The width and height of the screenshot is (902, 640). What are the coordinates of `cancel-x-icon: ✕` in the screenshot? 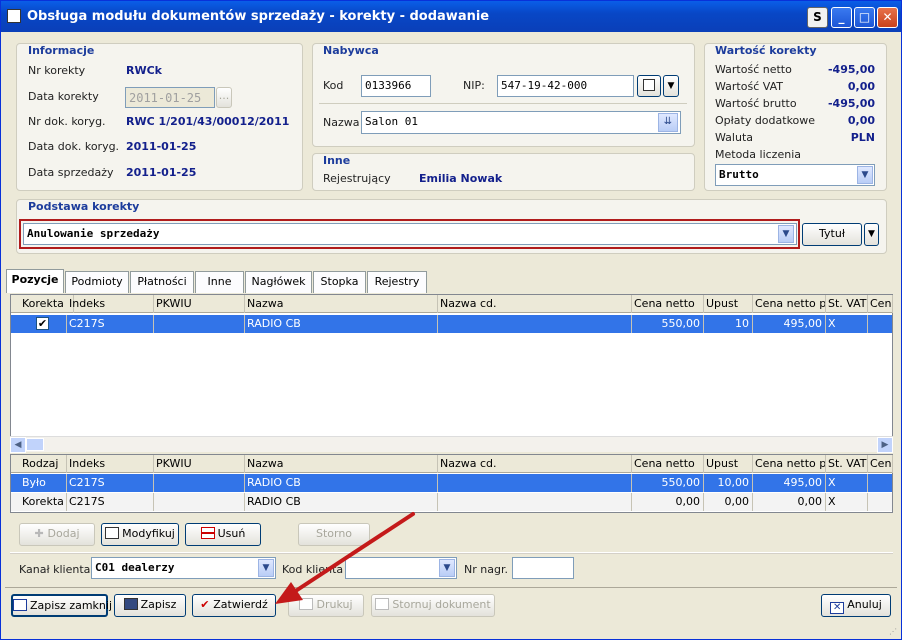 It's located at (837, 608).